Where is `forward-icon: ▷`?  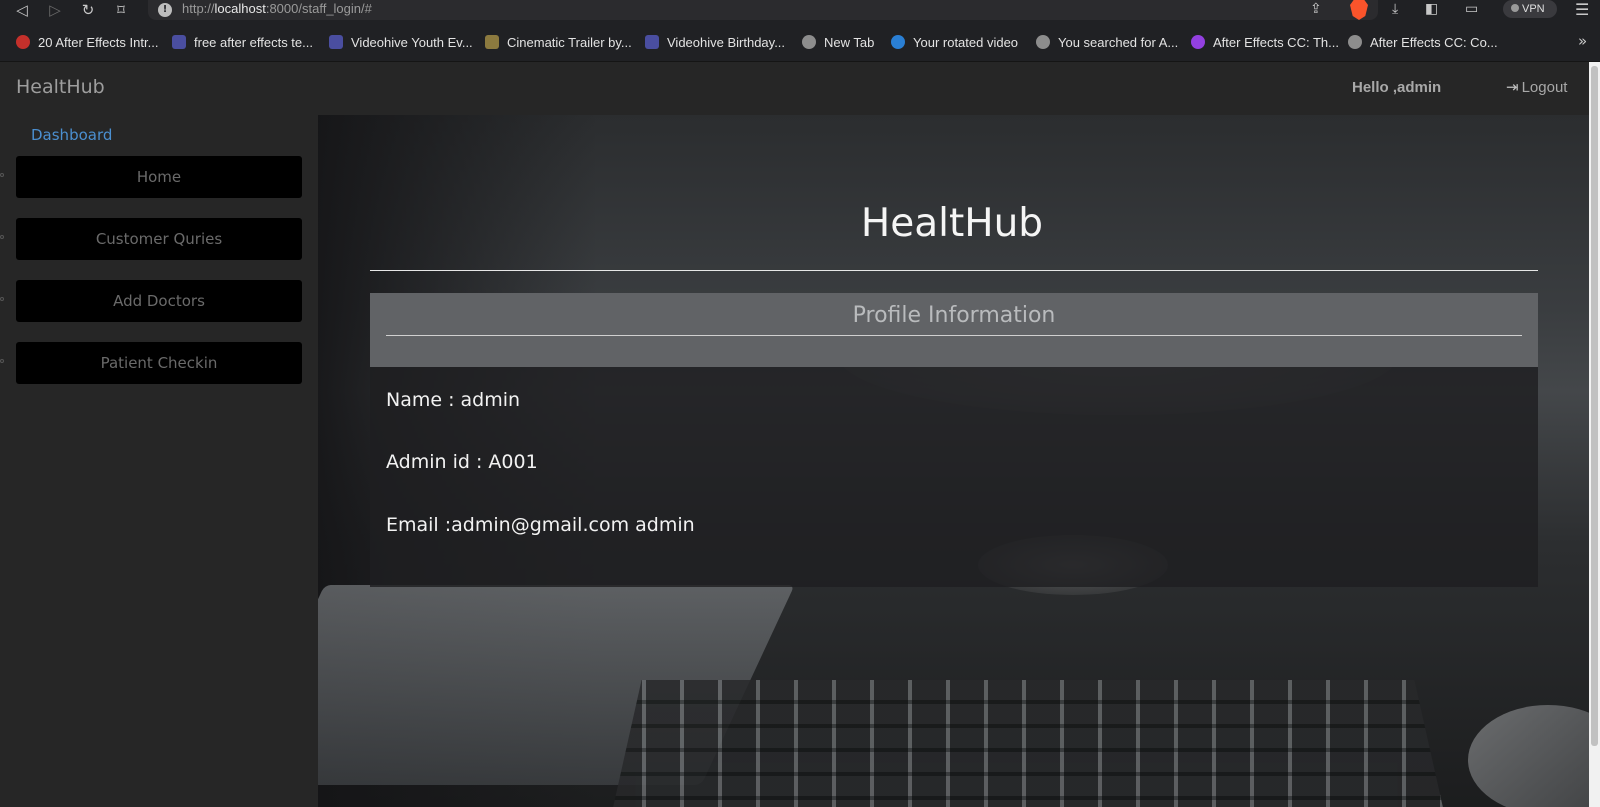 forward-icon: ▷ is located at coordinates (55, 10).